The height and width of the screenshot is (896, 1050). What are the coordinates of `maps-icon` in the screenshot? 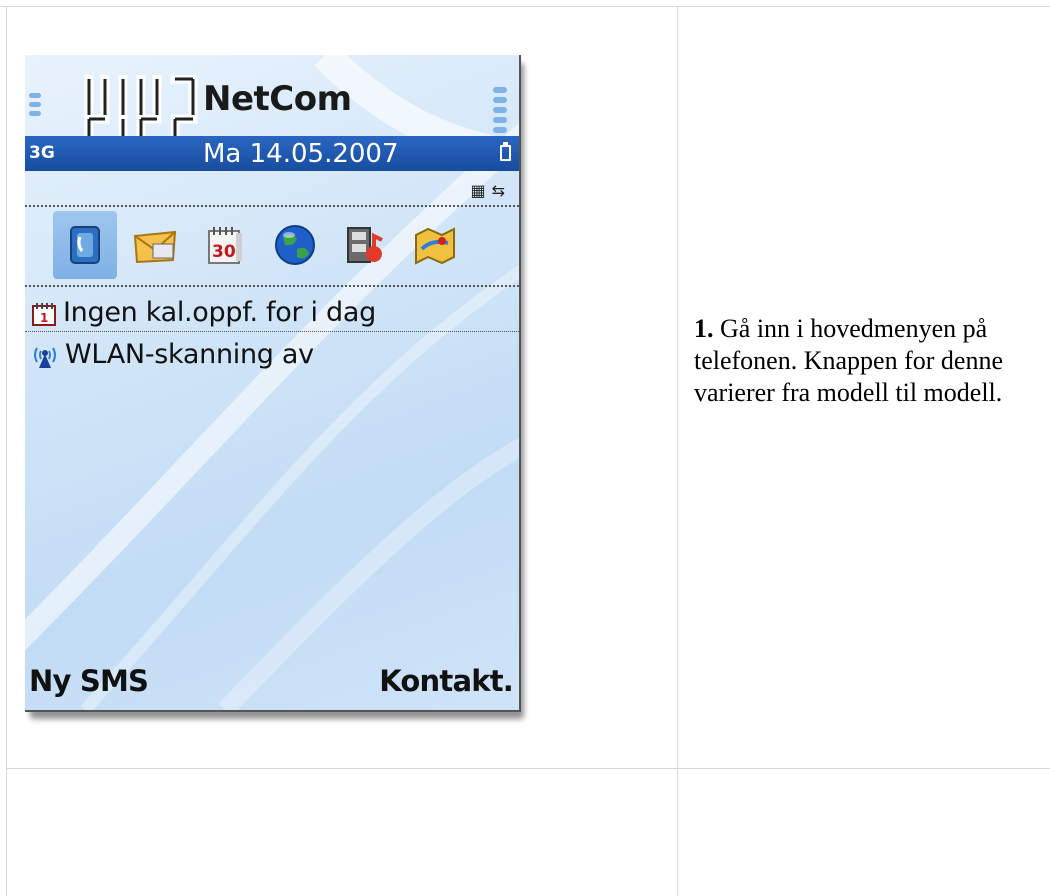 It's located at (435, 246).